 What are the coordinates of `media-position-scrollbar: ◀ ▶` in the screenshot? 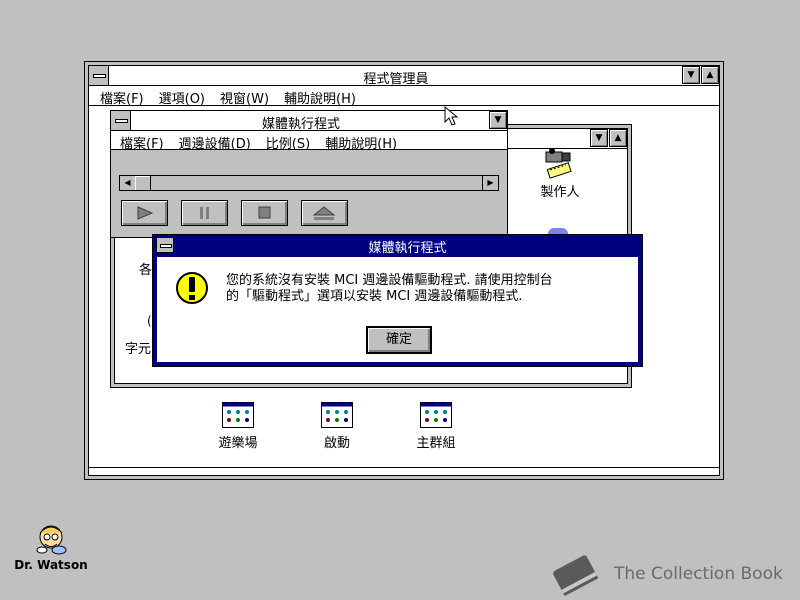 It's located at (309, 183).